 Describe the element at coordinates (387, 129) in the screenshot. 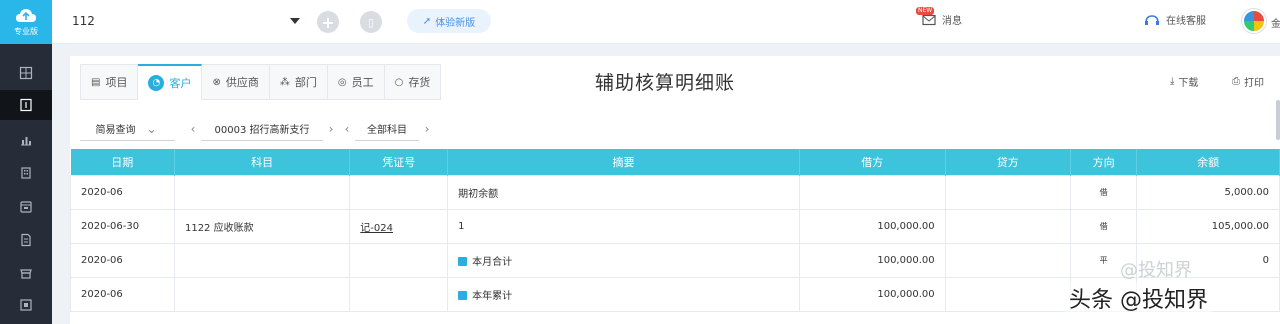

I see `subject-select: 全部科目` at that location.